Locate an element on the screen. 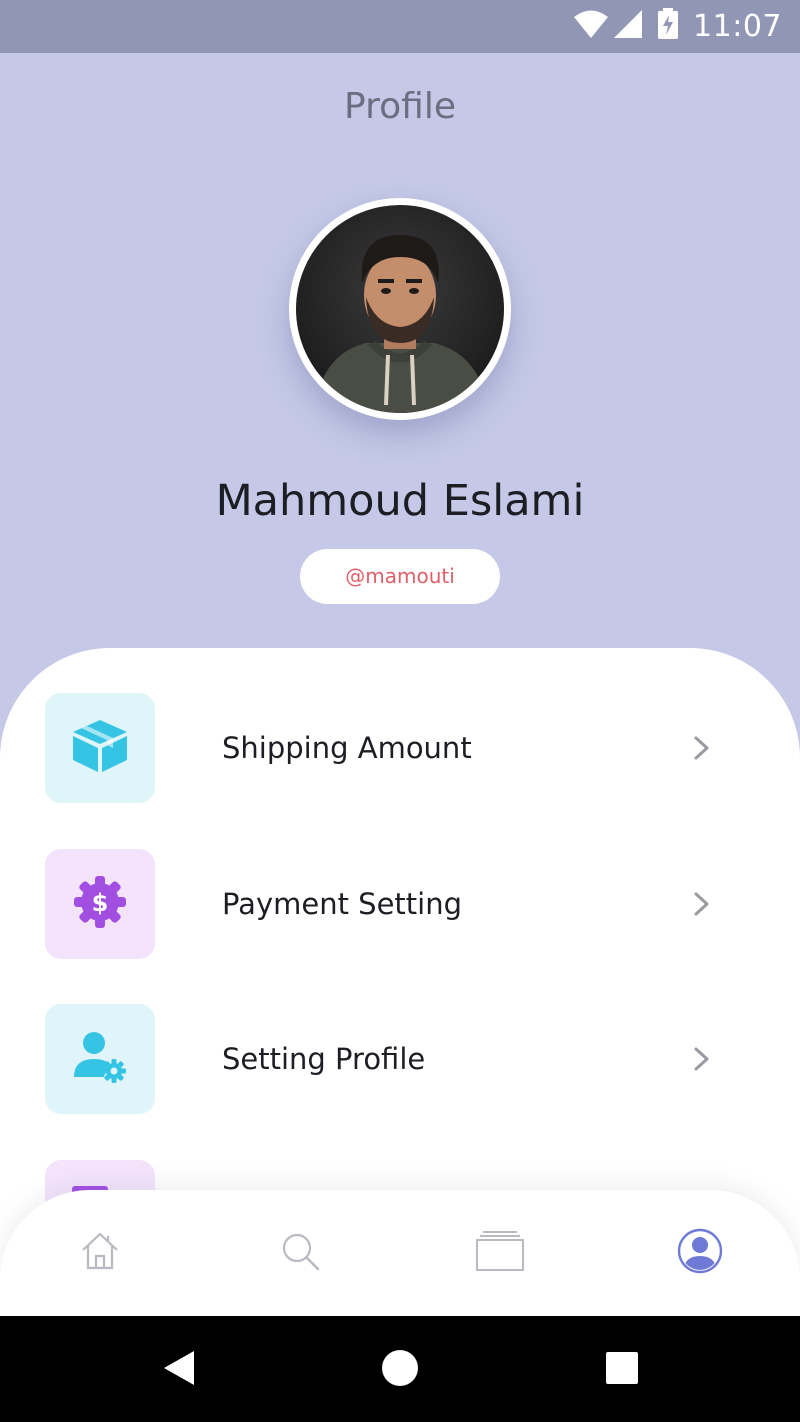  avatar-frame is located at coordinates (400, 309).